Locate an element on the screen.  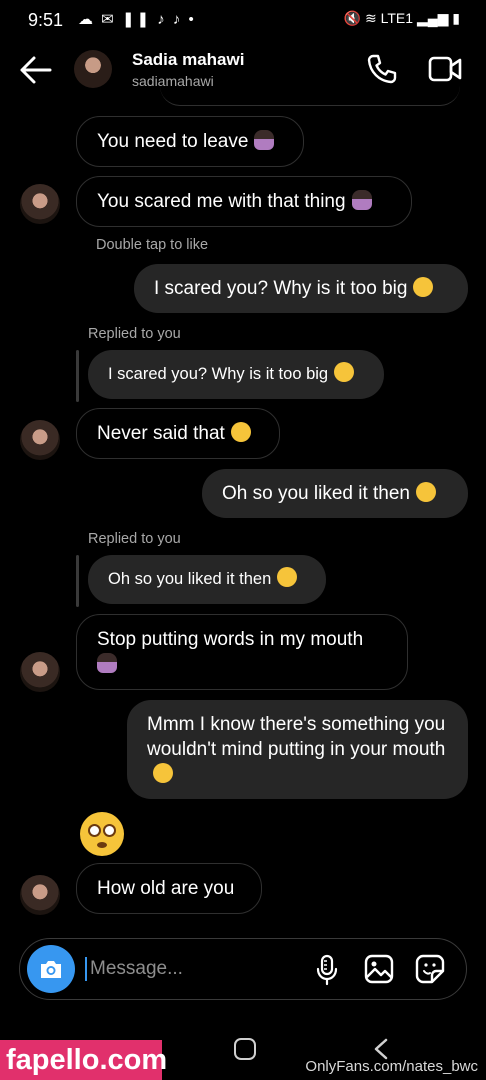
message-incoming: How old are you is located at coordinates (169, 888).